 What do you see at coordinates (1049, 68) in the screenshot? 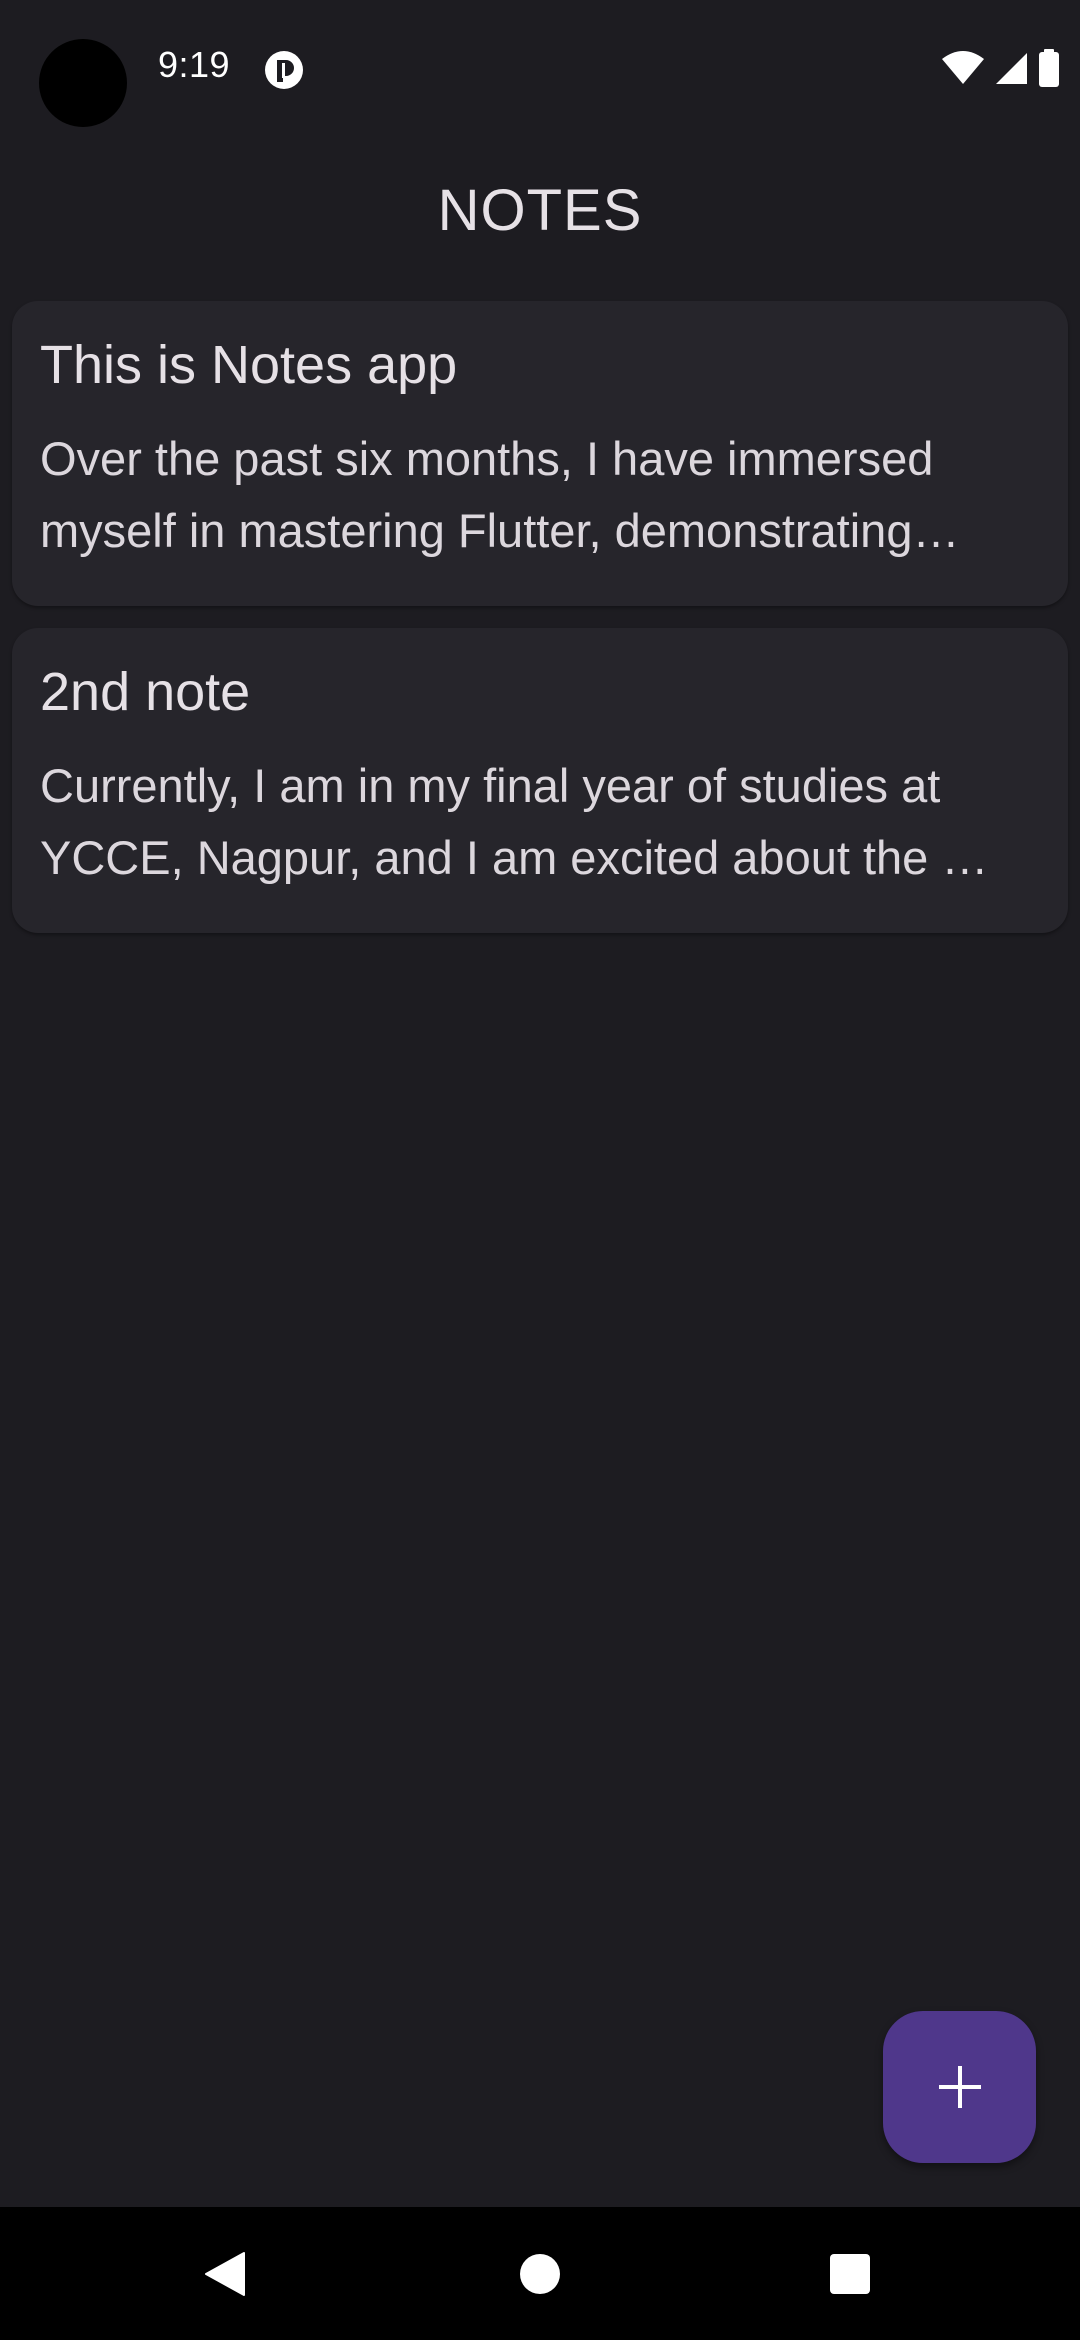
I see `battery-icon` at bounding box center [1049, 68].